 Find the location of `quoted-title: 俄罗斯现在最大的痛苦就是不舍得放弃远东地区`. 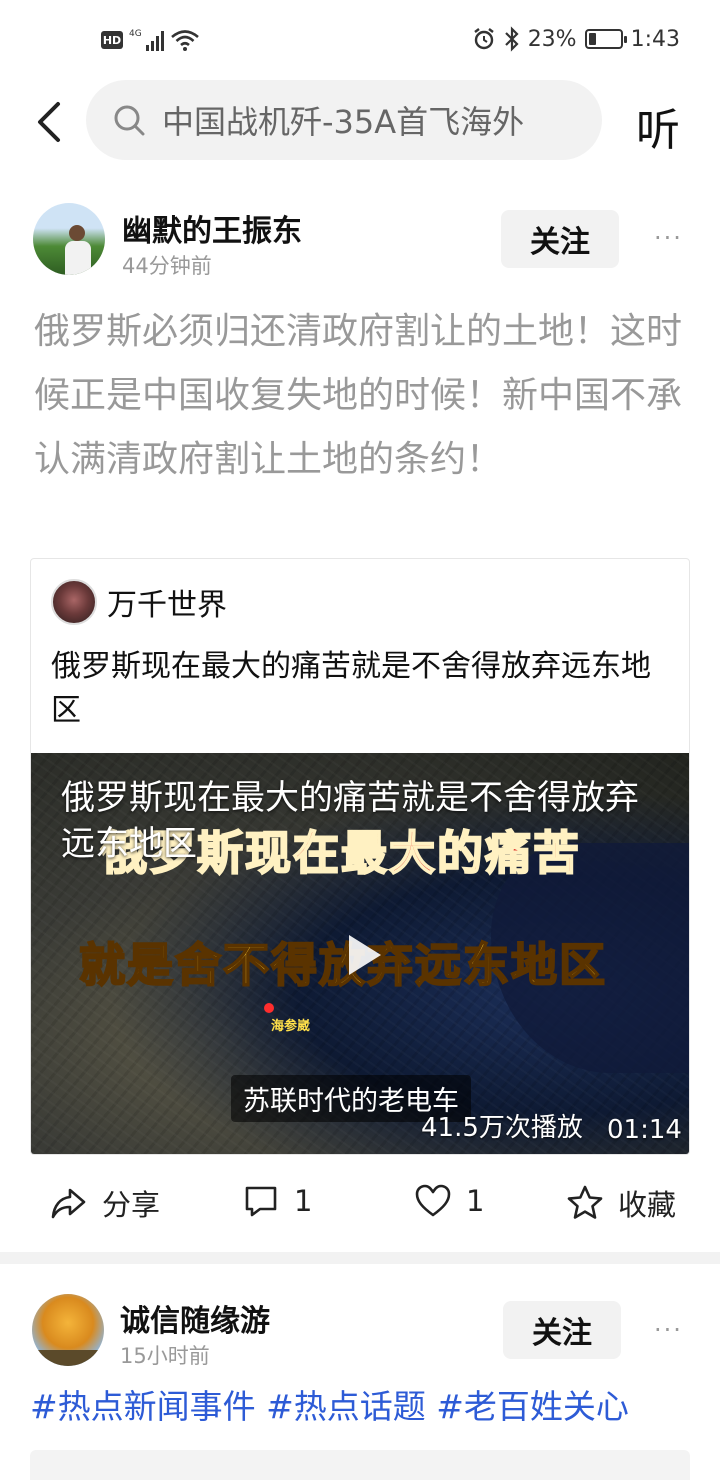

quoted-title: 俄罗斯现在最大的痛苦就是不舍得放弃远东地区 is located at coordinates (363, 689).